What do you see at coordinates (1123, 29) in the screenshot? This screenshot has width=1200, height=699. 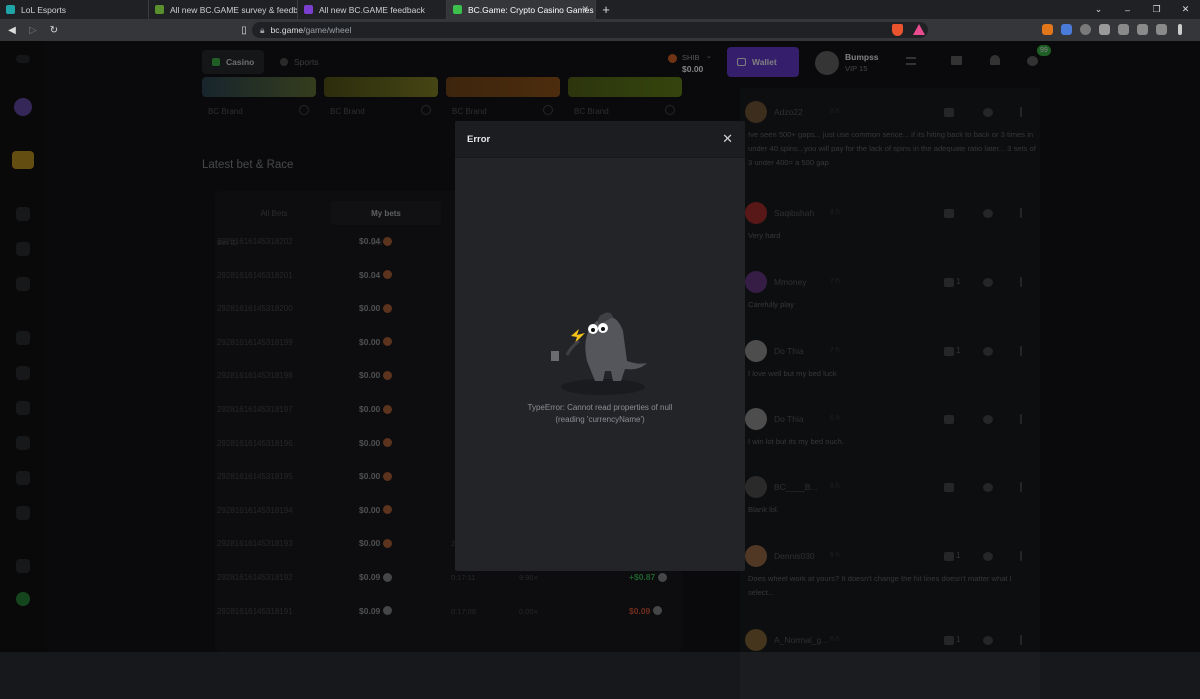 I see `reading-list-icon` at bounding box center [1123, 29].